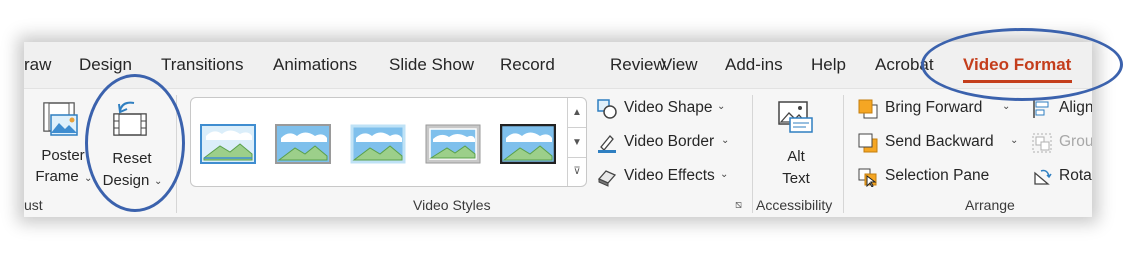  I want to click on selection-pane-label: Selection Pane, so click(937, 175).